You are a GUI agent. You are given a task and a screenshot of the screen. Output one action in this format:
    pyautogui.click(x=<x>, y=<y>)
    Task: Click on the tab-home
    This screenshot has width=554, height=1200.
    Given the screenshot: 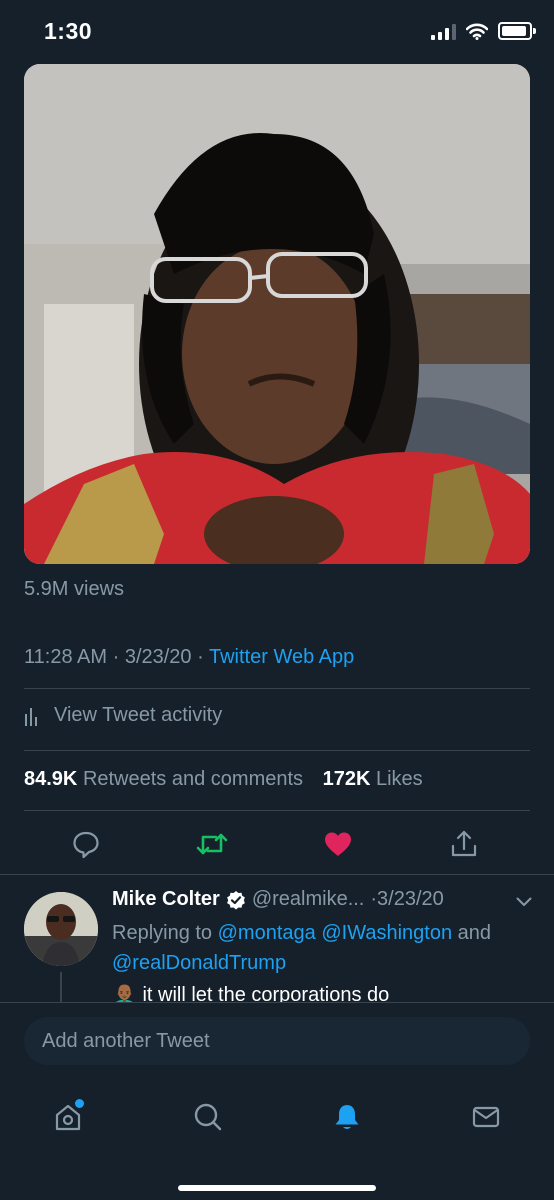 What is the action you would take?
    pyautogui.click(x=68, y=1117)
    